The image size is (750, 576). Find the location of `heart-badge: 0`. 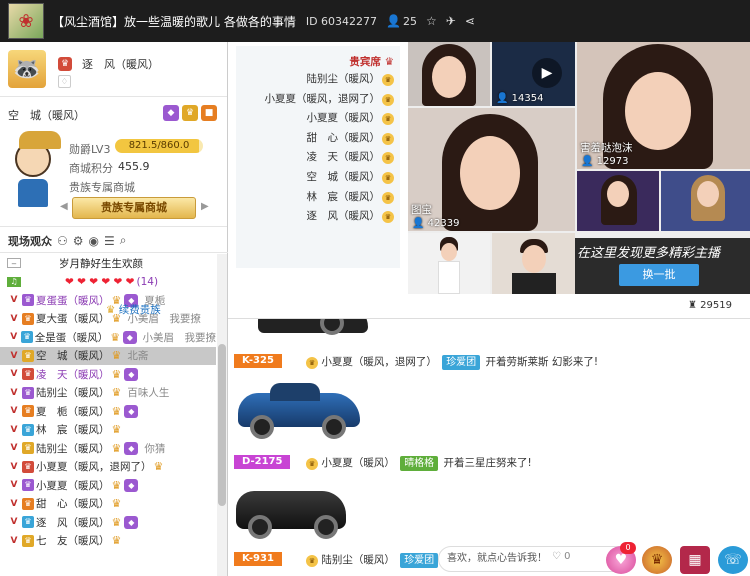

heart-badge: 0 is located at coordinates (628, 548).